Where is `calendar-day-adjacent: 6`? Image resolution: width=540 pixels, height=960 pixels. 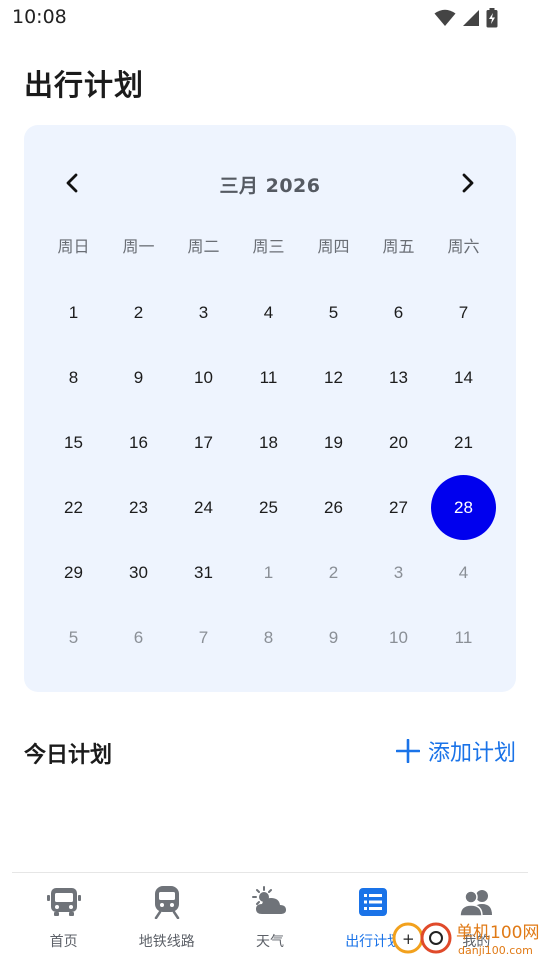
calendar-day-adjacent: 6 is located at coordinates (138, 637).